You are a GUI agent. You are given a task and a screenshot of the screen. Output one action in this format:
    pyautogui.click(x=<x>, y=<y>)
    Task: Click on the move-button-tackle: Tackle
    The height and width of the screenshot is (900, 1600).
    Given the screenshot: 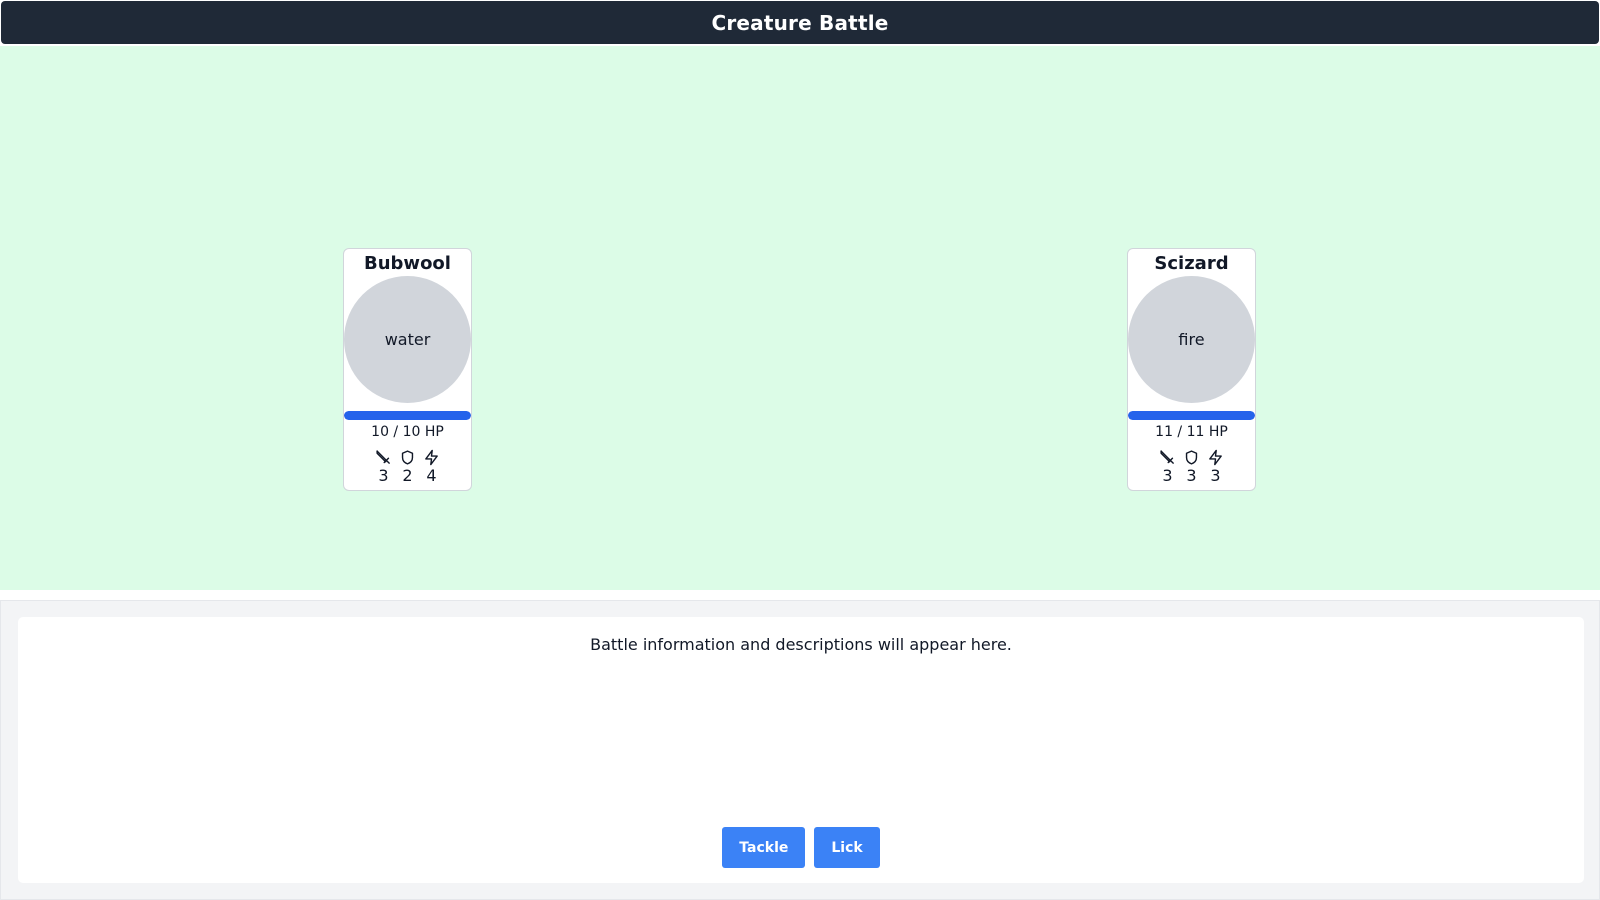 What is the action you would take?
    pyautogui.click(x=764, y=847)
    